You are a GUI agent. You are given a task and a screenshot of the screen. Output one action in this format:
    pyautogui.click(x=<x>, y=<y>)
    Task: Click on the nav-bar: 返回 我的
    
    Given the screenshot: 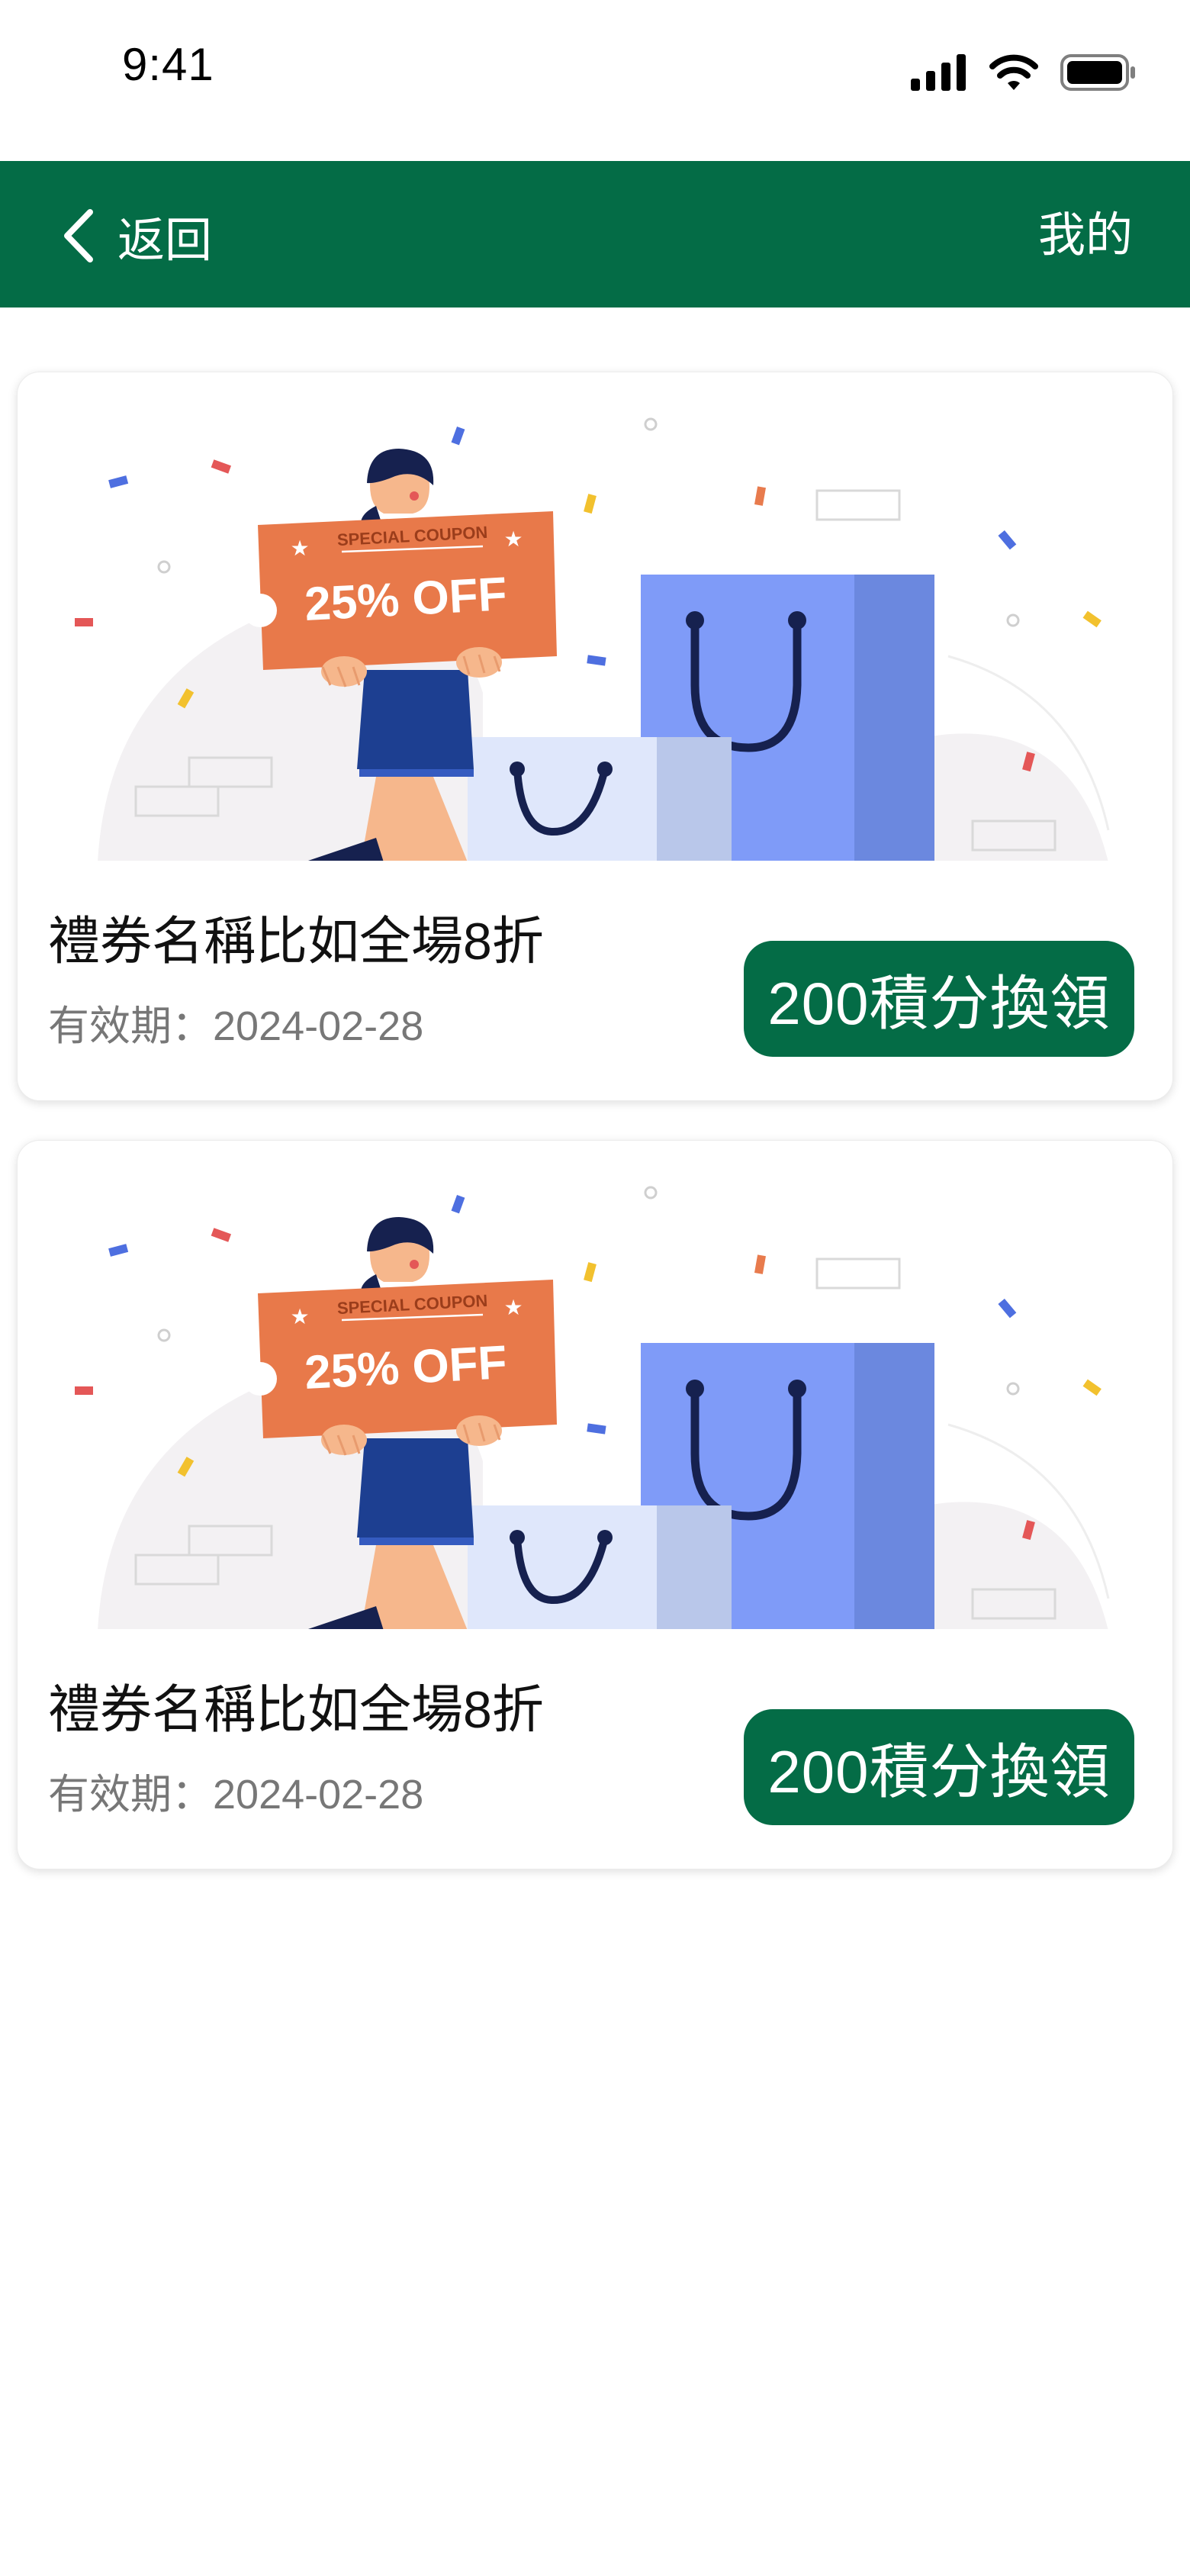 What is the action you would take?
    pyautogui.click(x=595, y=234)
    